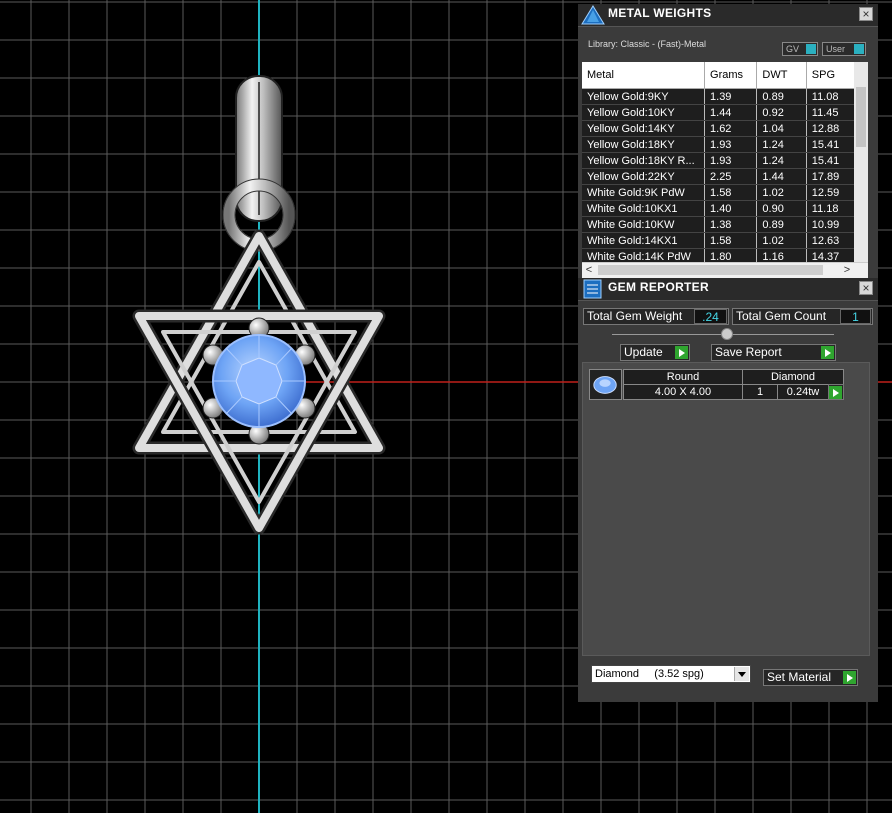 This screenshot has width=892, height=813. What do you see at coordinates (644, 192) in the screenshot?
I see `cell-metal: White Gold:9K PdW` at bounding box center [644, 192].